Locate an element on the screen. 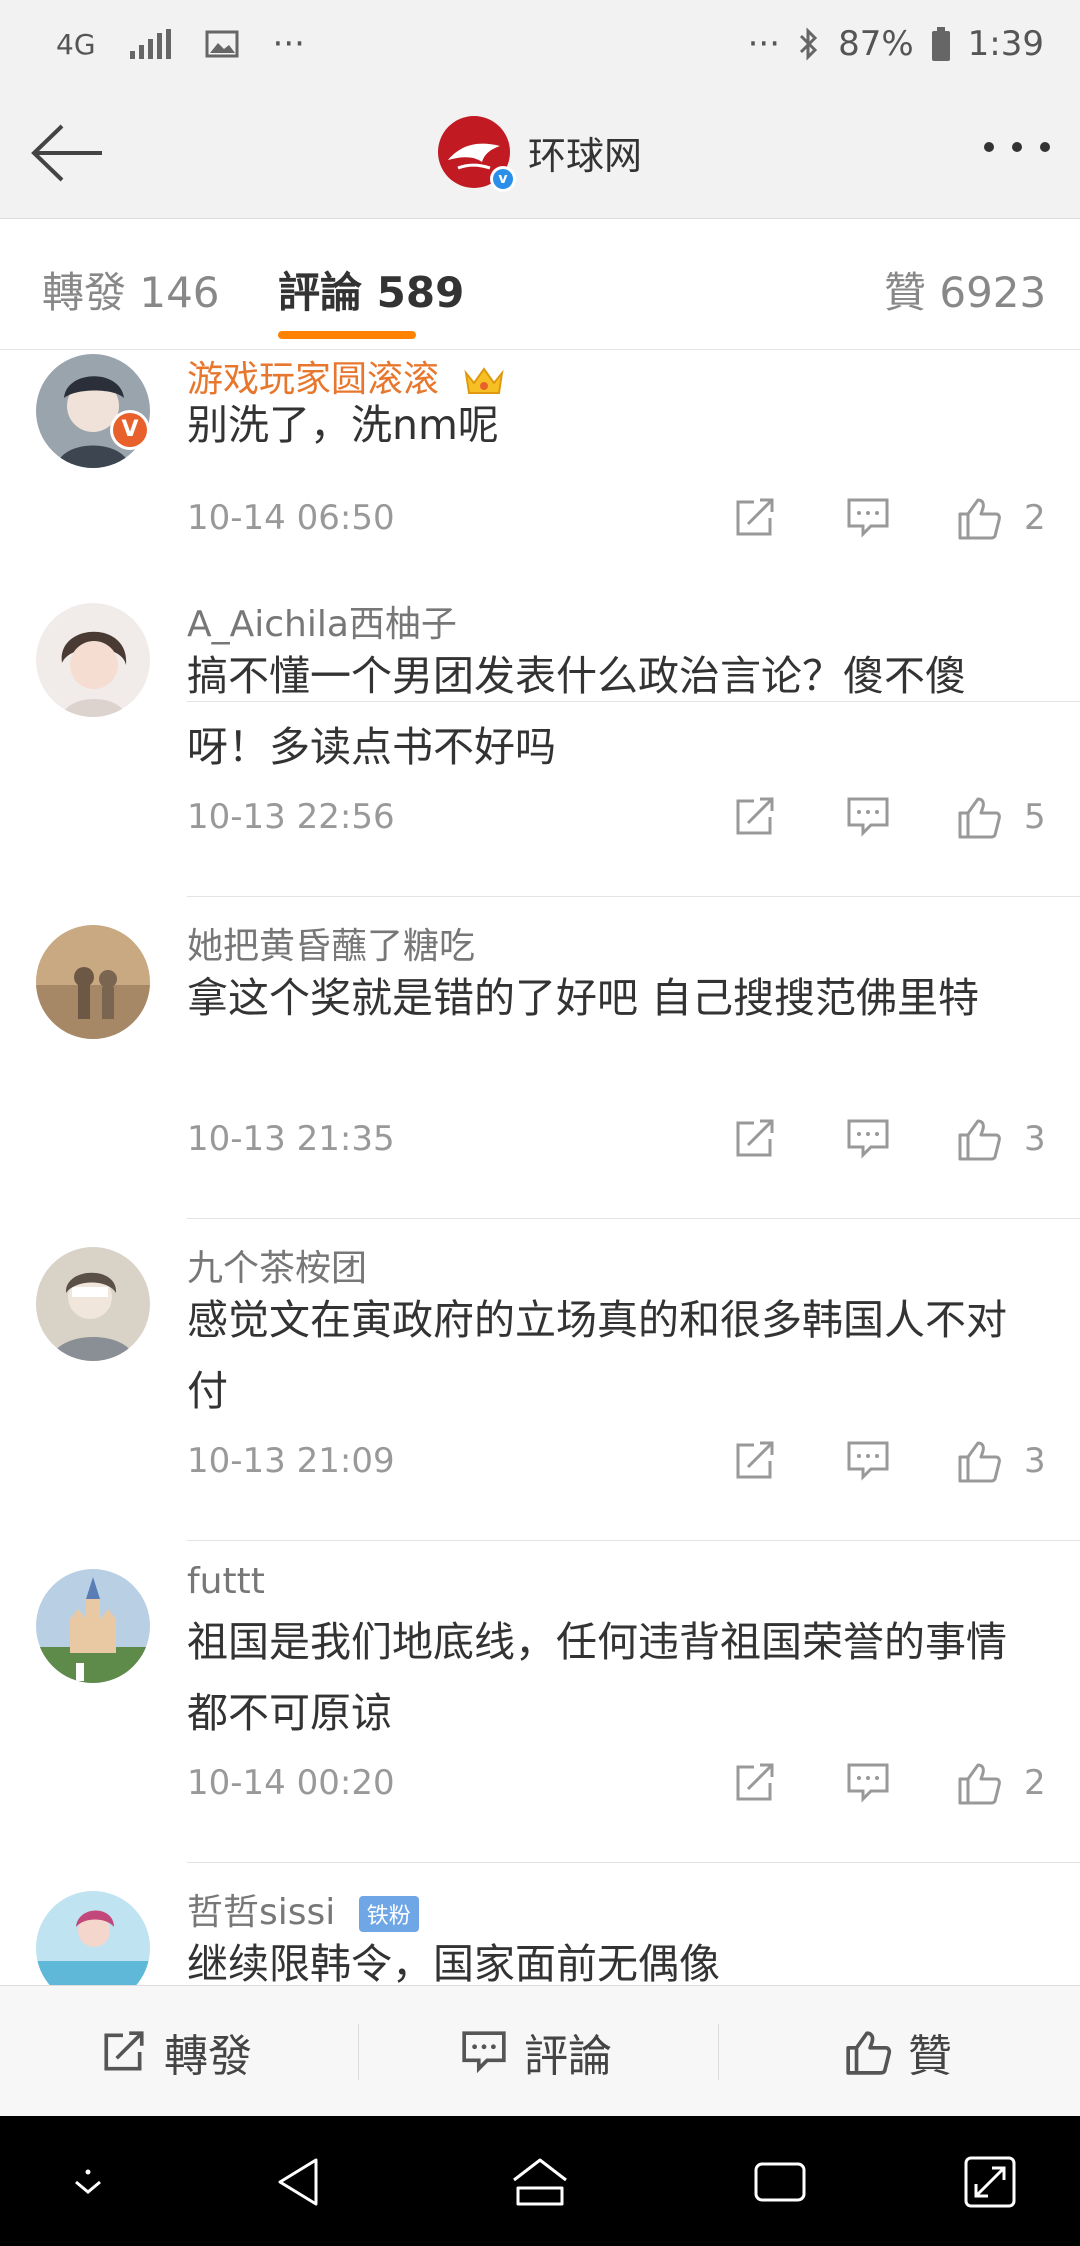 This screenshot has width=1080, height=2246. chevron-down-icon is located at coordinates (88, 2182).